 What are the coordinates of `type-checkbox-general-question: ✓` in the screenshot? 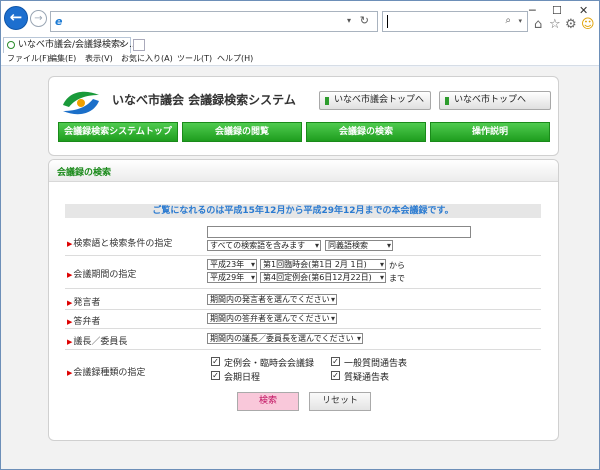 It's located at (335, 361).